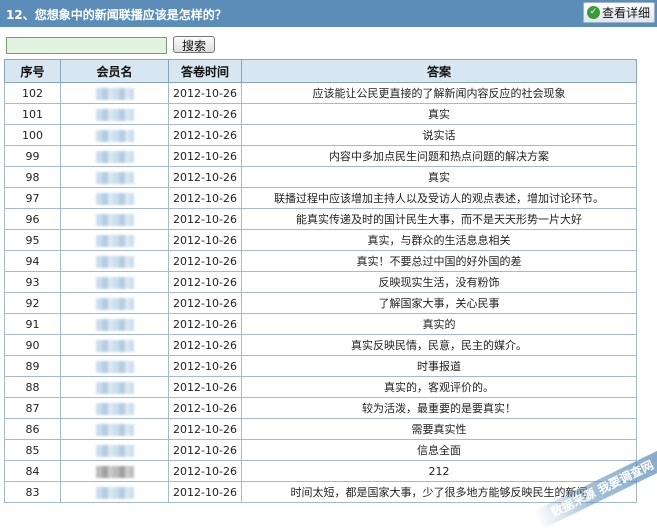  What do you see at coordinates (32, 429) in the screenshot?
I see `cell-id: 86` at bounding box center [32, 429].